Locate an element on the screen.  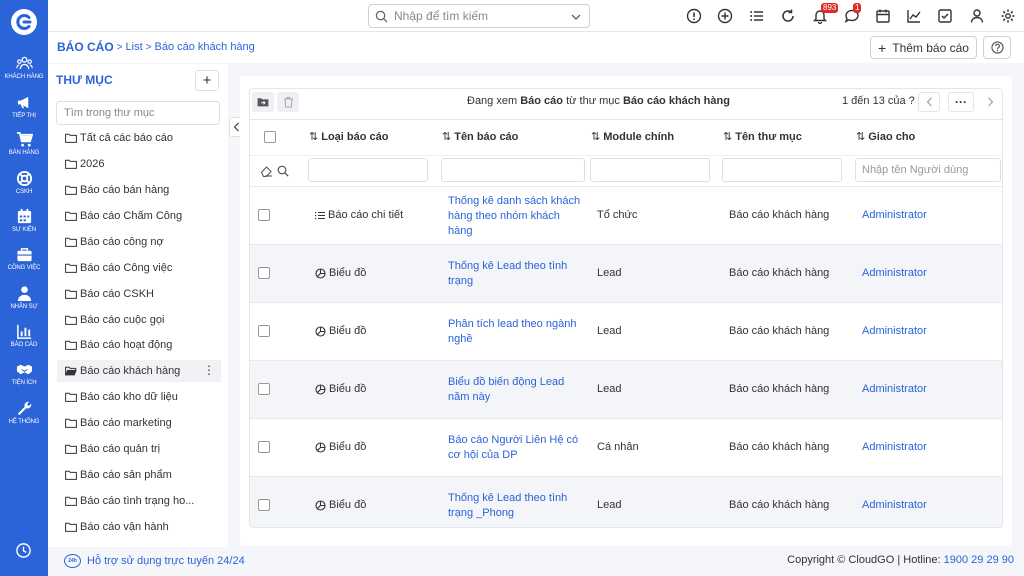
folder-item: Báo cáo hoạt động is located at coordinates (139, 345).